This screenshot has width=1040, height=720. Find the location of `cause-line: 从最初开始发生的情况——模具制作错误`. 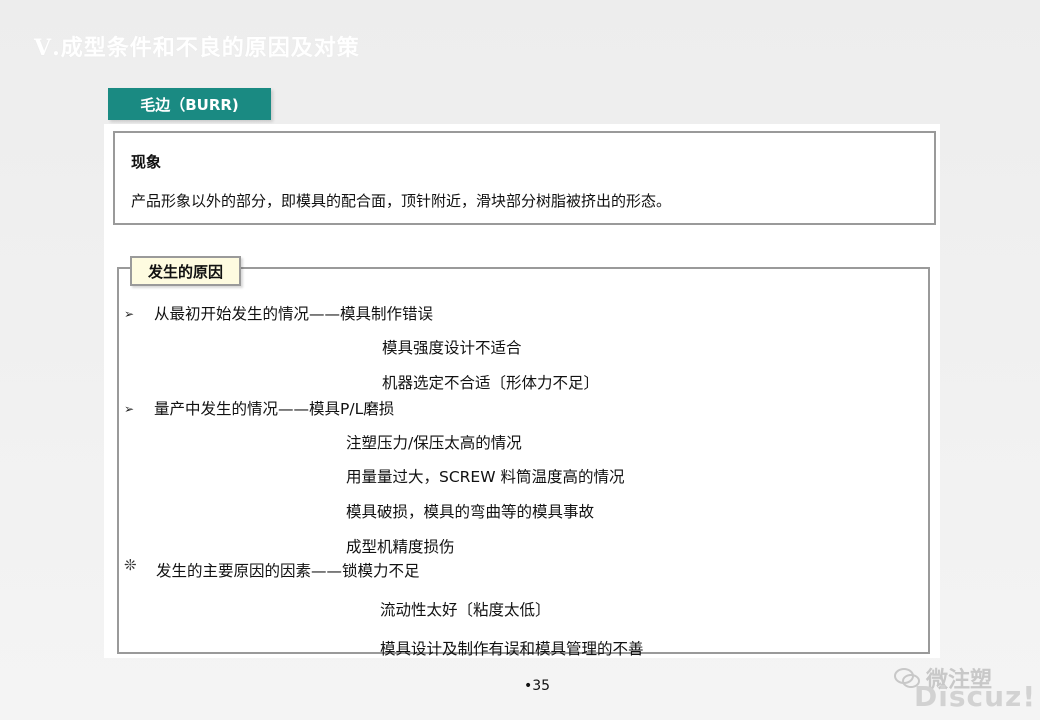

cause-line: 从最初开始发生的情况——模具制作错误 is located at coordinates (294, 314).